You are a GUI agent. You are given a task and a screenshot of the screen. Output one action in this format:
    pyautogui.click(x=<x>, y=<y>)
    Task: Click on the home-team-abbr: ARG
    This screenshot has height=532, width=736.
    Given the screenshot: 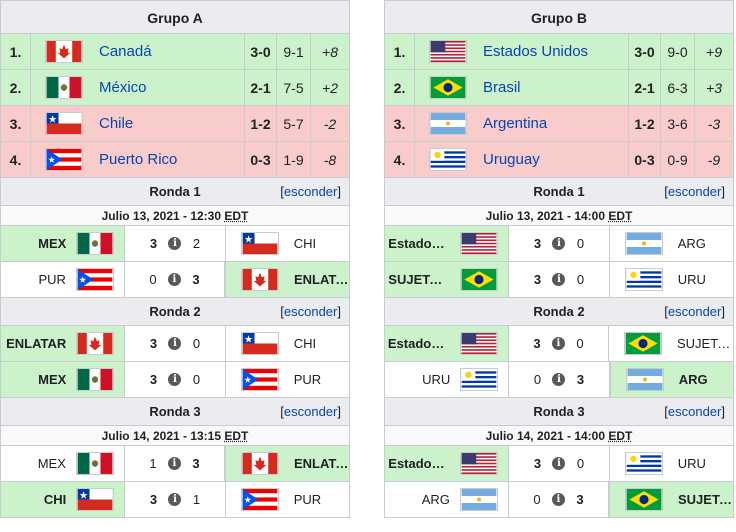 What is the action you would take?
    pyautogui.click(x=435, y=499)
    